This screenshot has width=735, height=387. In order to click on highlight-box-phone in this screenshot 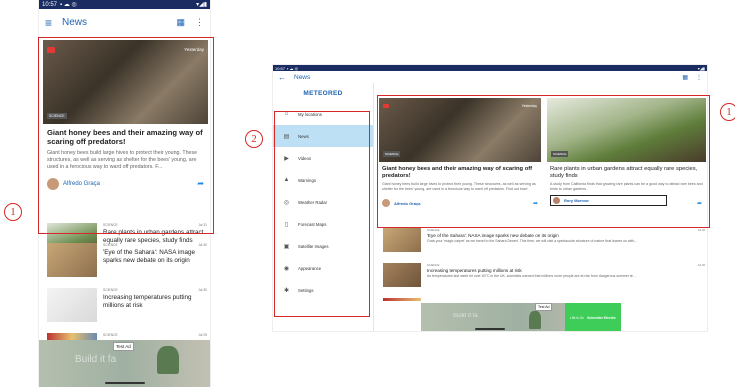, I will do `click(126, 135)`.